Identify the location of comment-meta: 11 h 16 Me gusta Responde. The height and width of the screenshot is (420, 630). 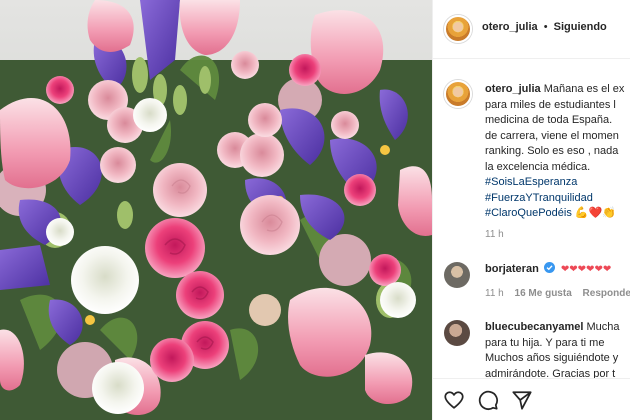
(557, 293).